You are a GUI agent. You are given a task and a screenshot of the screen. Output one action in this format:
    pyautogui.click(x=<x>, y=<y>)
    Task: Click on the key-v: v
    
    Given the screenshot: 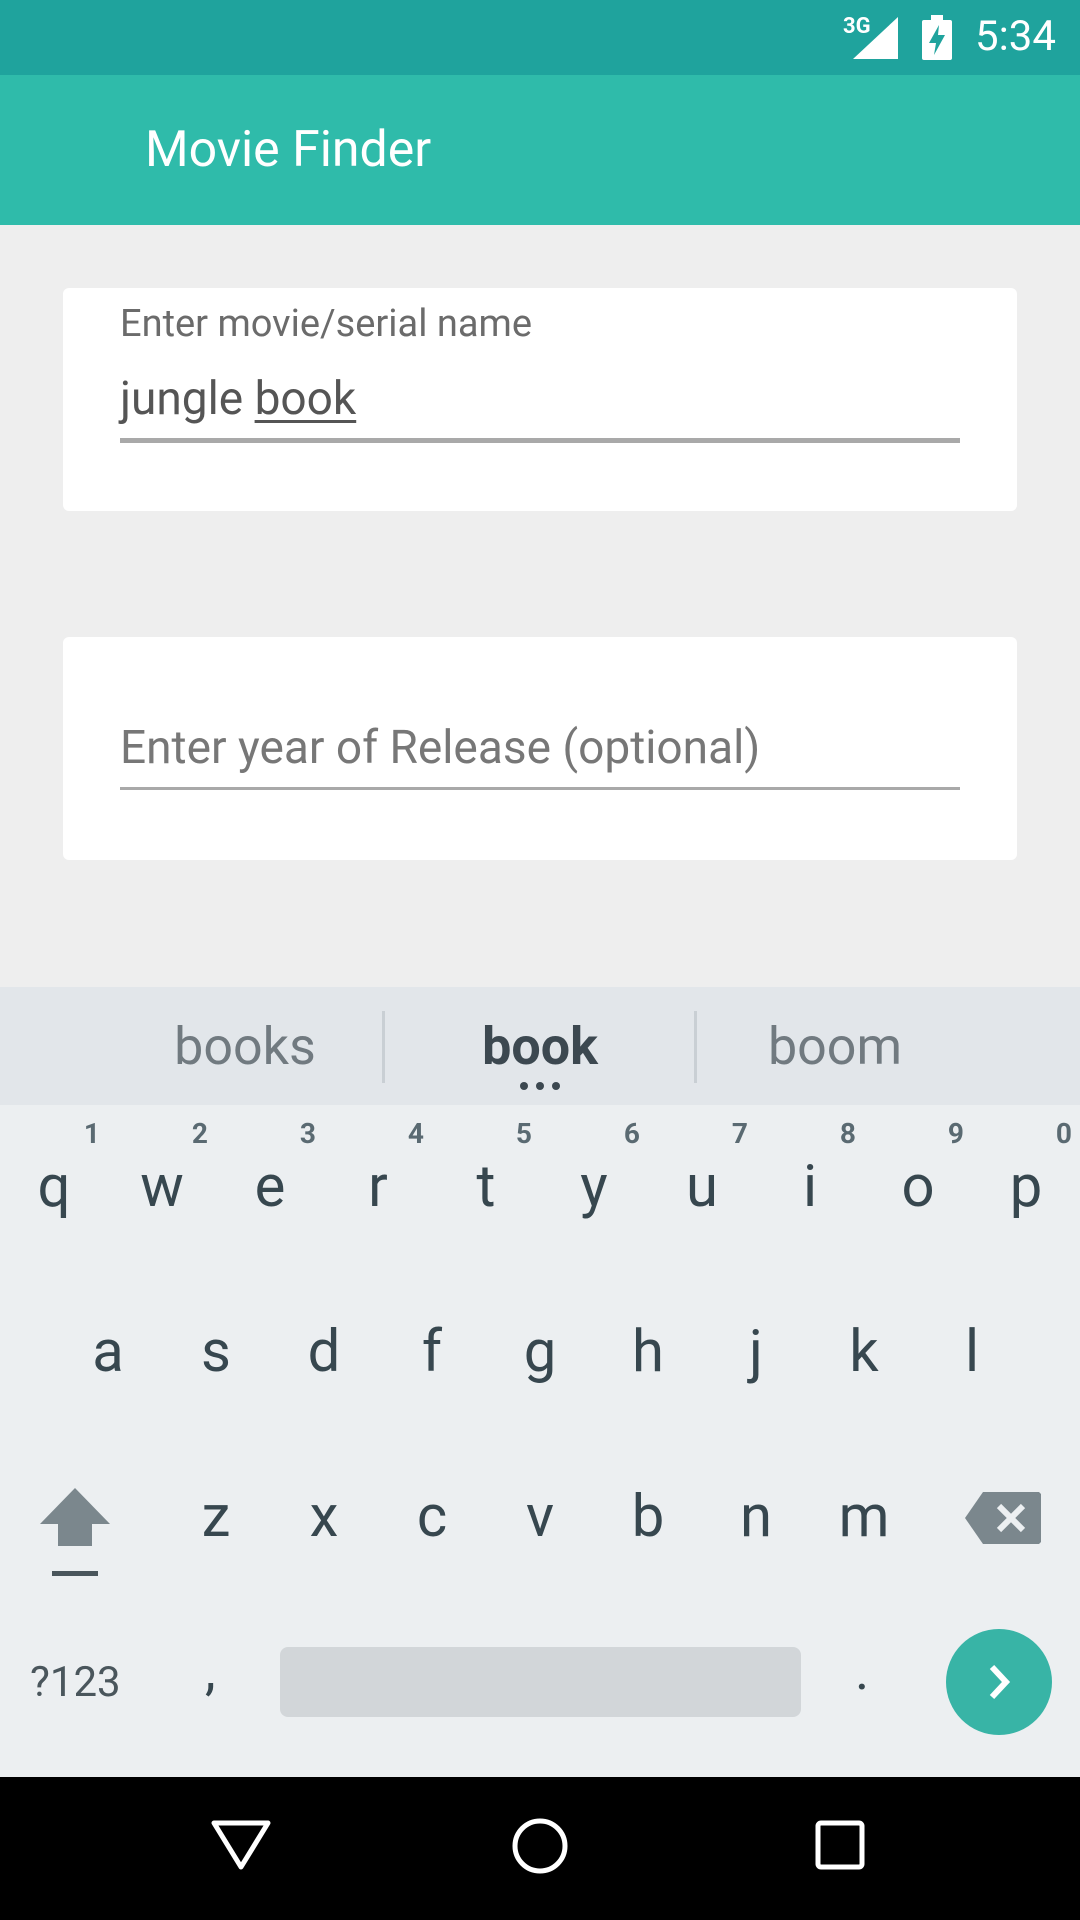 What is the action you would take?
    pyautogui.click(x=540, y=1517)
    